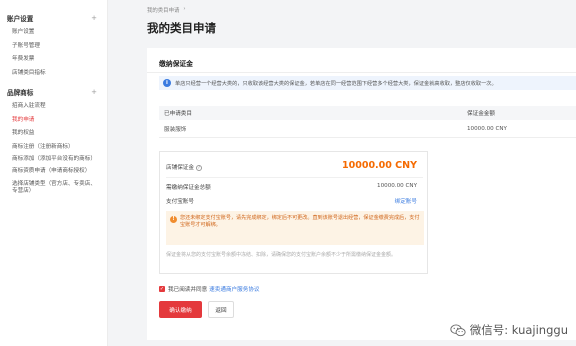  I want to click on deposit-label: 店铺保证金, so click(180, 168).